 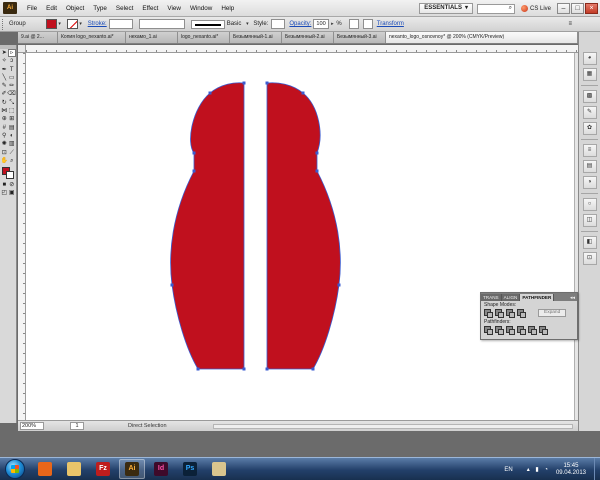 What do you see at coordinates (52, 8) in the screenshot?
I see `menu-edit: Edit` at bounding box center [52, 8].